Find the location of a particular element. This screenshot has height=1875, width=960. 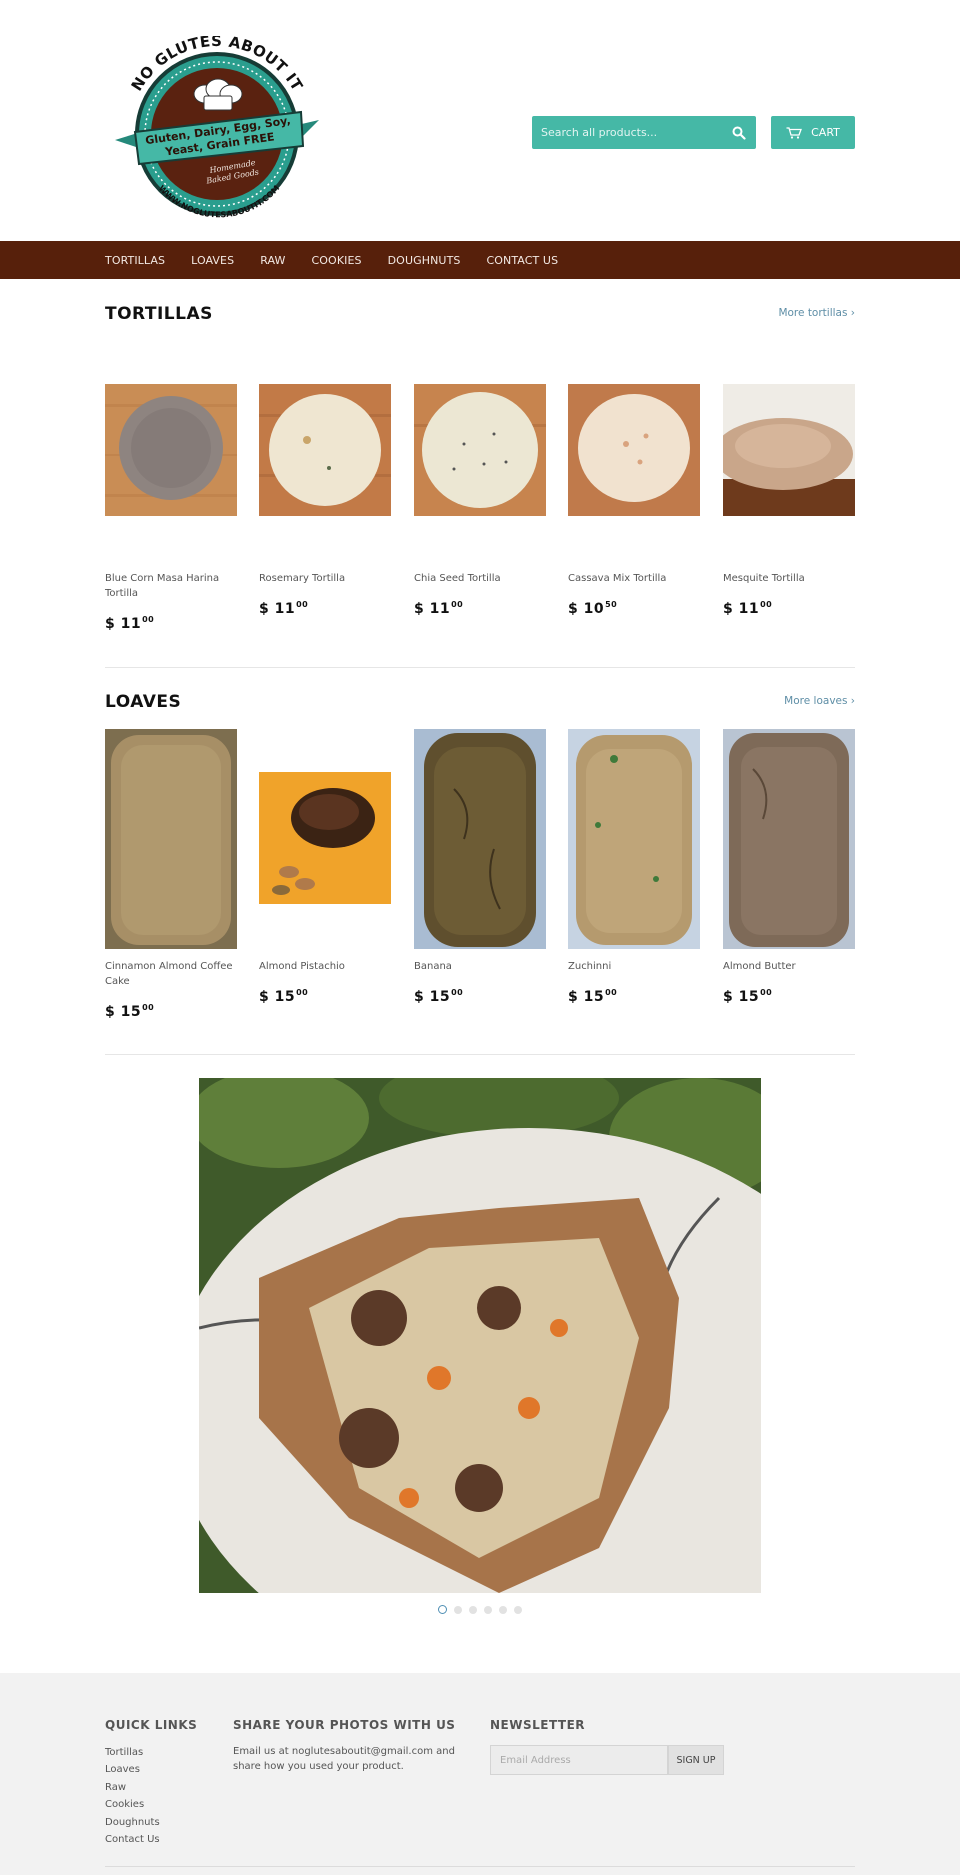

product-card-banana: Banana $ 1500 is located at coordinates (480, 879).